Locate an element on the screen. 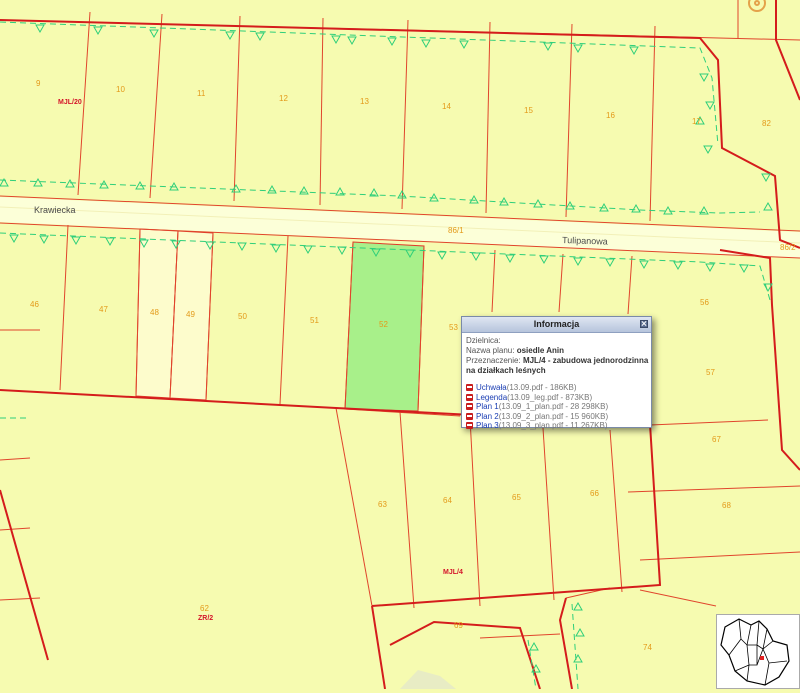 This screenshot has width=800, height=693. overview-map-graphic is located at coordinates (755, 652).